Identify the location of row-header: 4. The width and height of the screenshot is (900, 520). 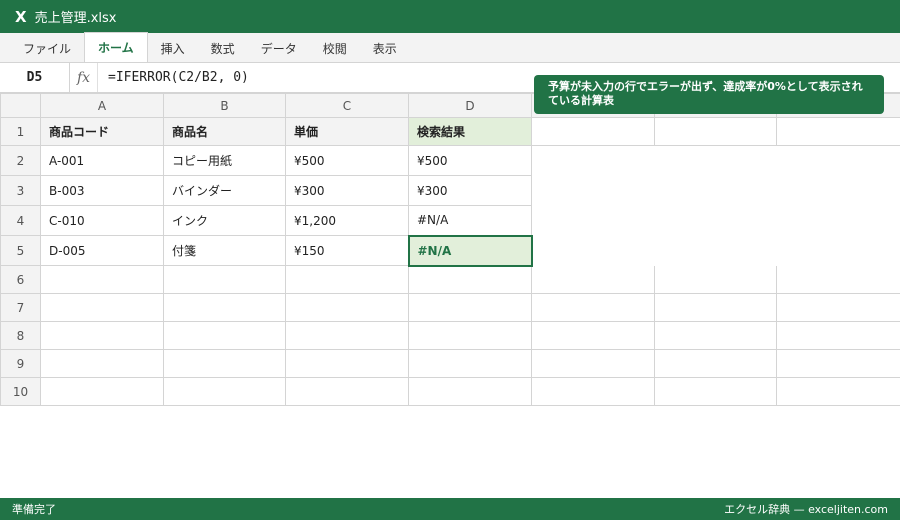
(20, 220).